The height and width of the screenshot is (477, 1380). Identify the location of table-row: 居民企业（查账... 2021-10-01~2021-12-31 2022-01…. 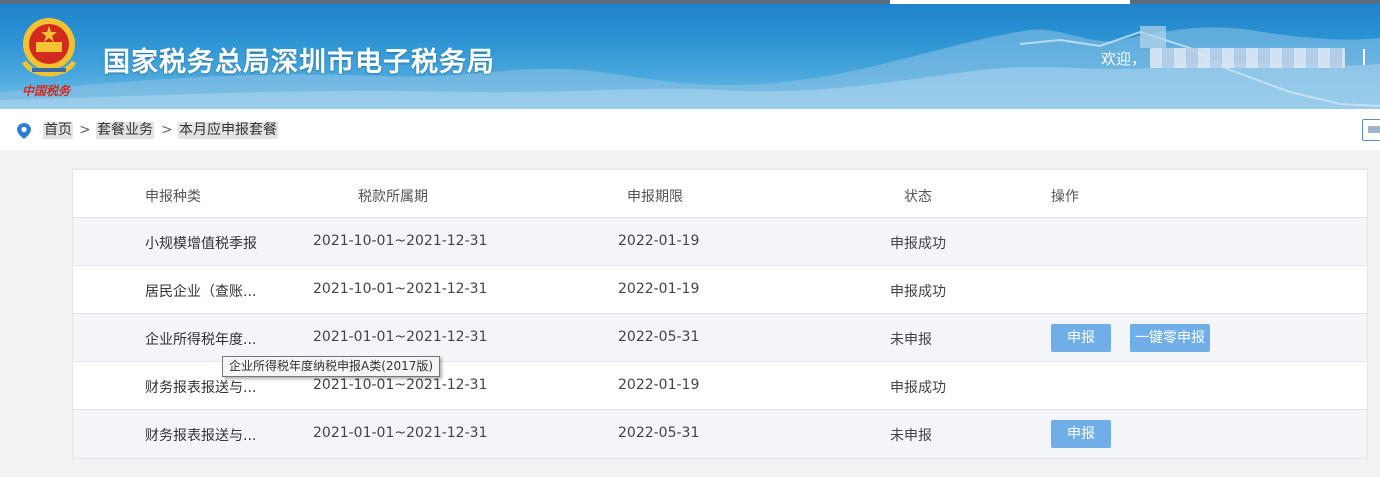
(720, 290).